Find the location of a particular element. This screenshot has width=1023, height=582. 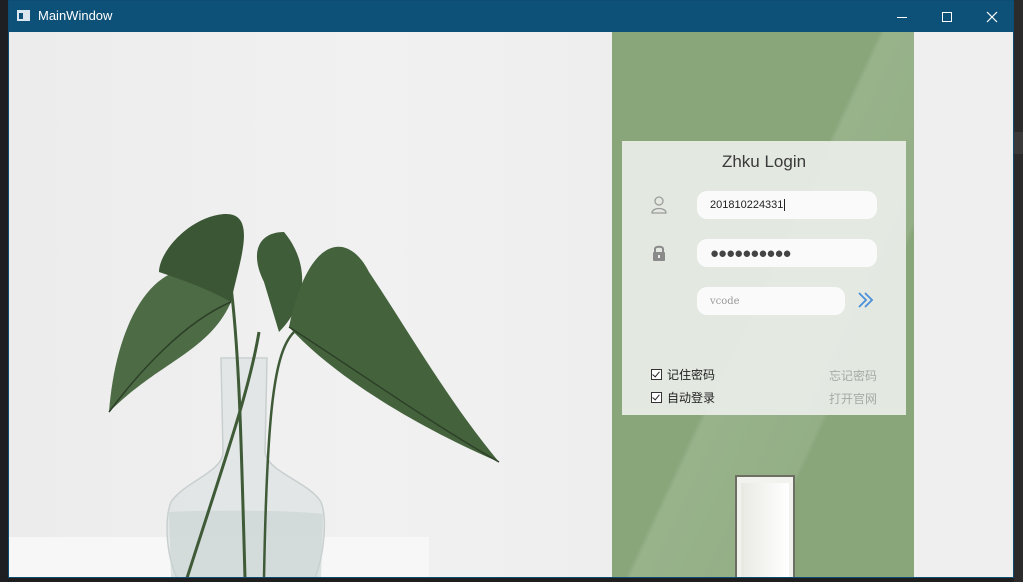

vcode-placeholder: vcode is located at coordinates (725, 301).